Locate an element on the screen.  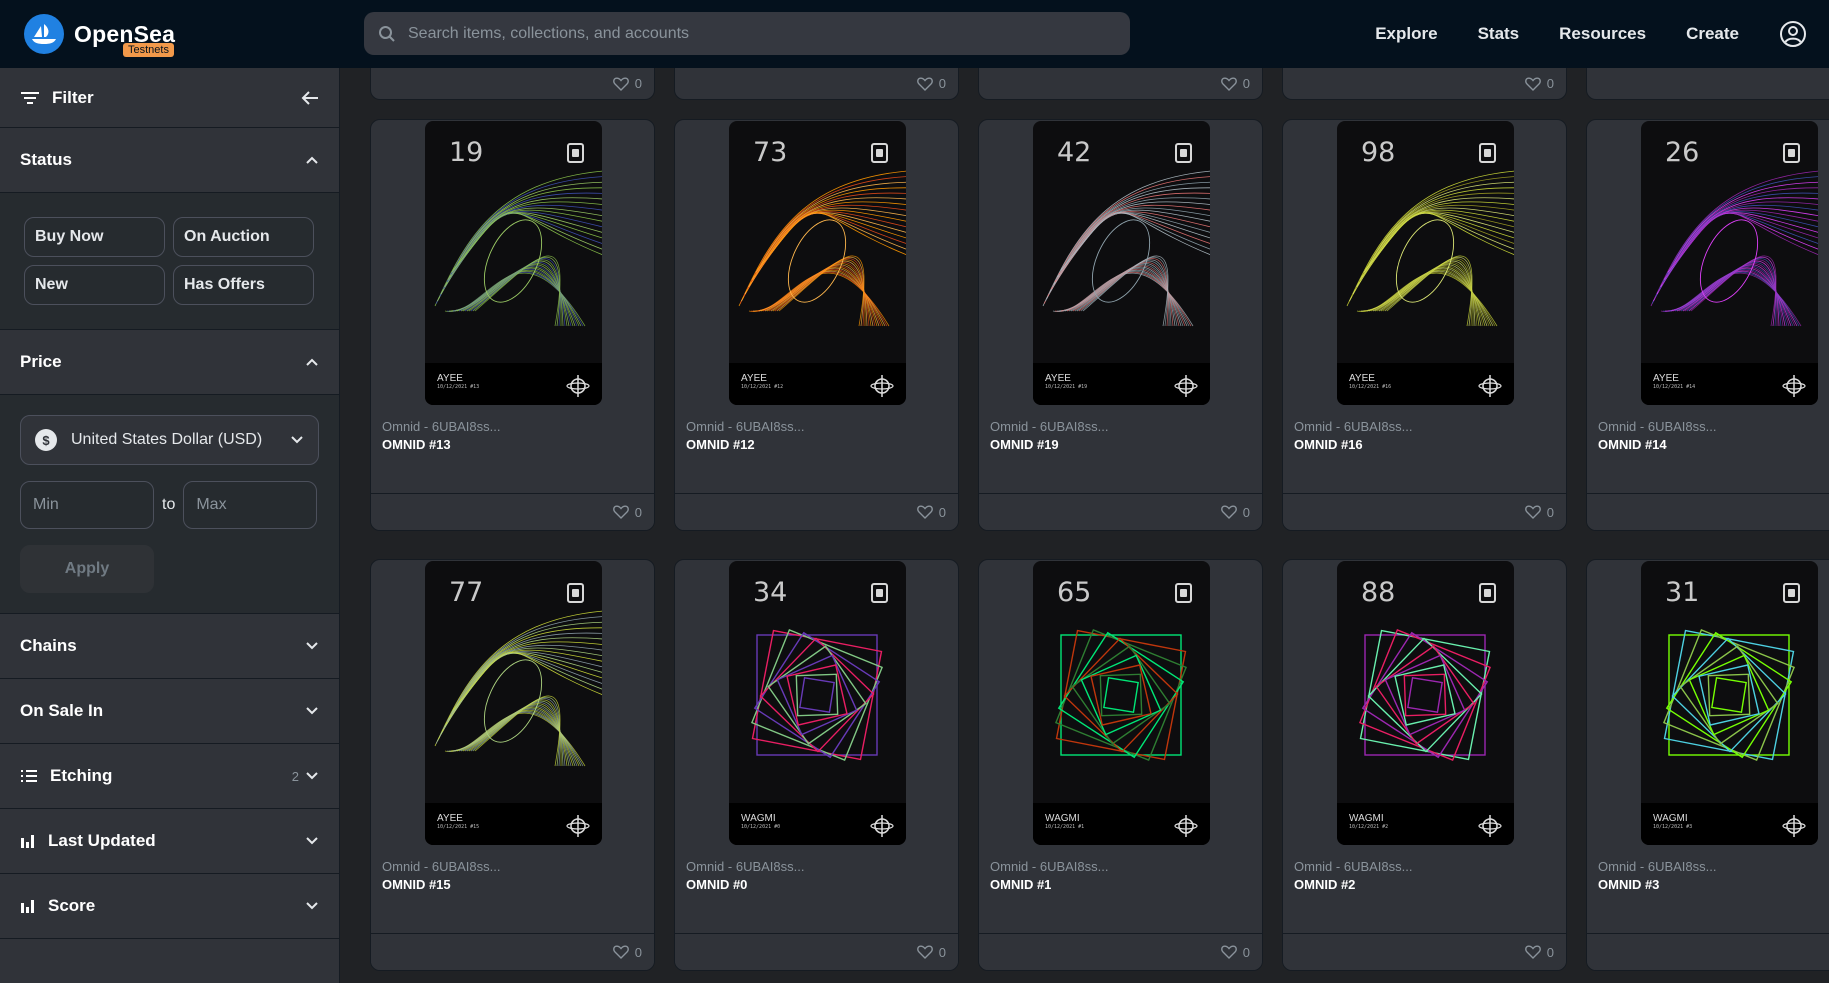
account-icon is located at coordinates (1793, 34).